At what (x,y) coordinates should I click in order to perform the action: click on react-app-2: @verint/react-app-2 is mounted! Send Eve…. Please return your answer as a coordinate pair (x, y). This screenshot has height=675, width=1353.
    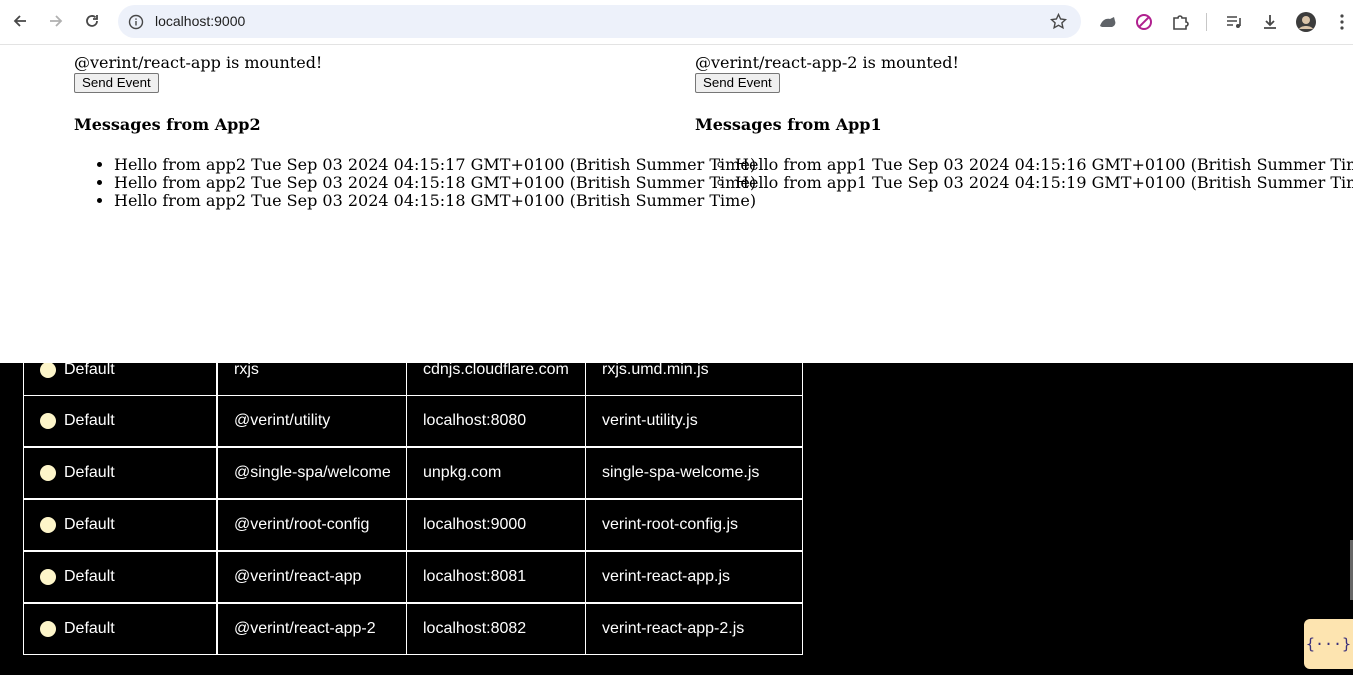
    Looking at the image, I should click on (1024, 123).